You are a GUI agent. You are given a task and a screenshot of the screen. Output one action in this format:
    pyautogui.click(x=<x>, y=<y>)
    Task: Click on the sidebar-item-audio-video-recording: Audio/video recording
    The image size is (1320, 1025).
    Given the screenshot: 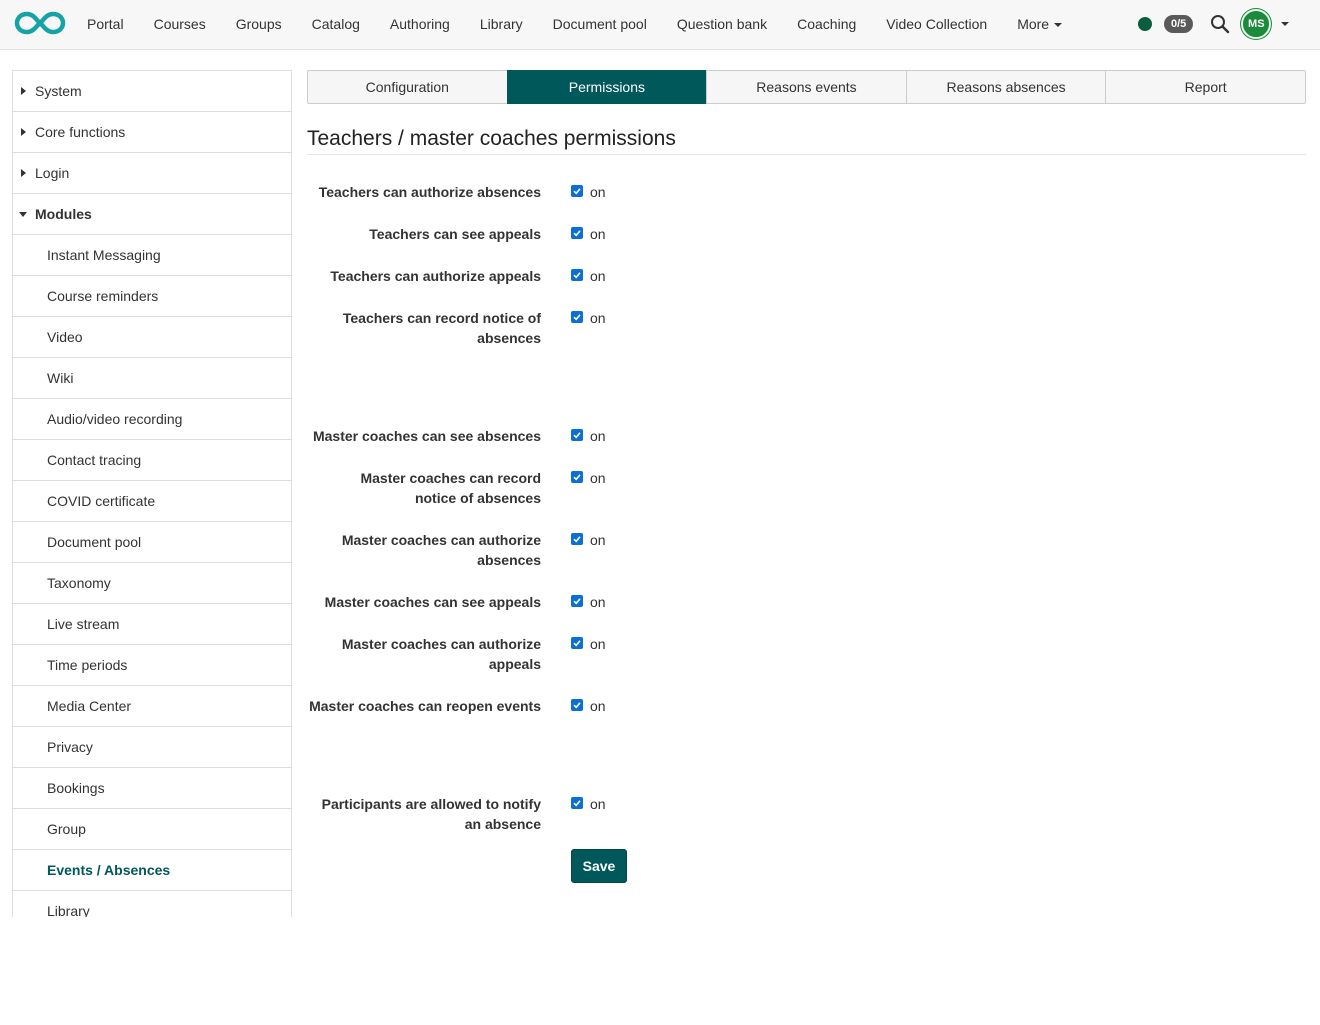 What is the action you would take?
    pyautogui.click(x=152, y=419)
    